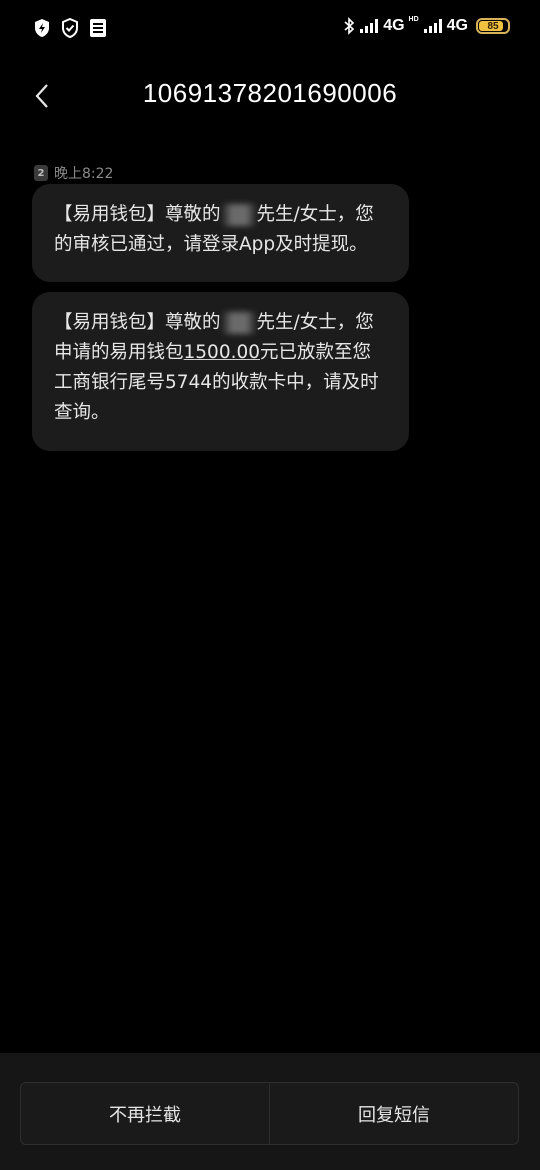 The height and width of the screenshot is (1170, 540). I want to click on conversation-header: 10691378201690006, so click(270, 95).